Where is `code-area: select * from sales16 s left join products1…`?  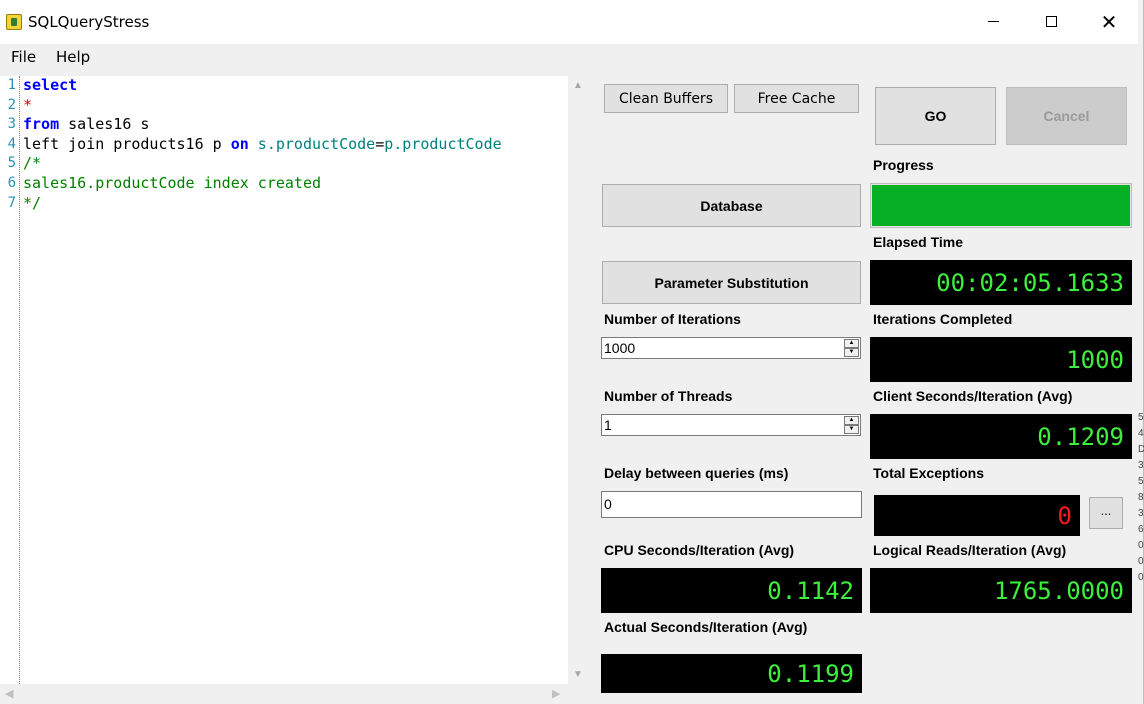
code-area: select * from sales16 s left join products1… is located at coordinates (262, 144).